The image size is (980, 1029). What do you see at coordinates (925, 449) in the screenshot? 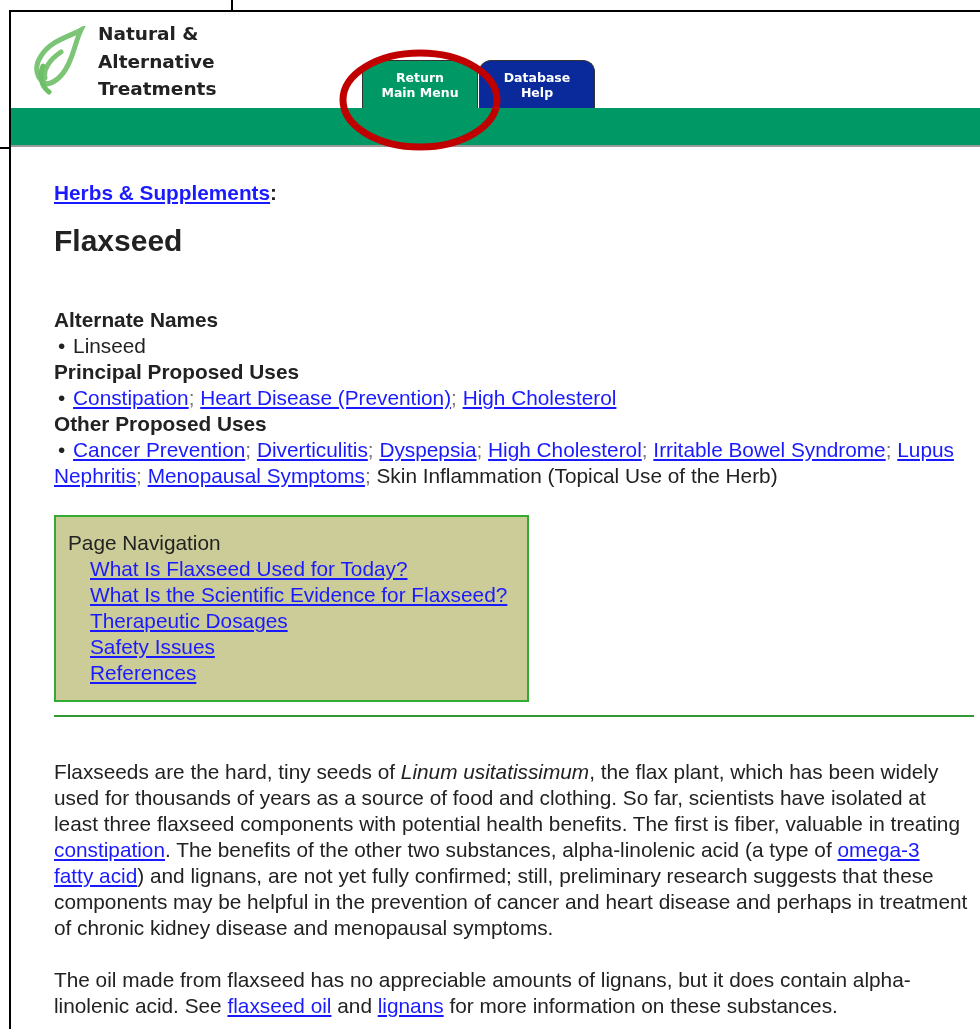
I see `topic-link: Lupus` at bounding box center [925, 449].